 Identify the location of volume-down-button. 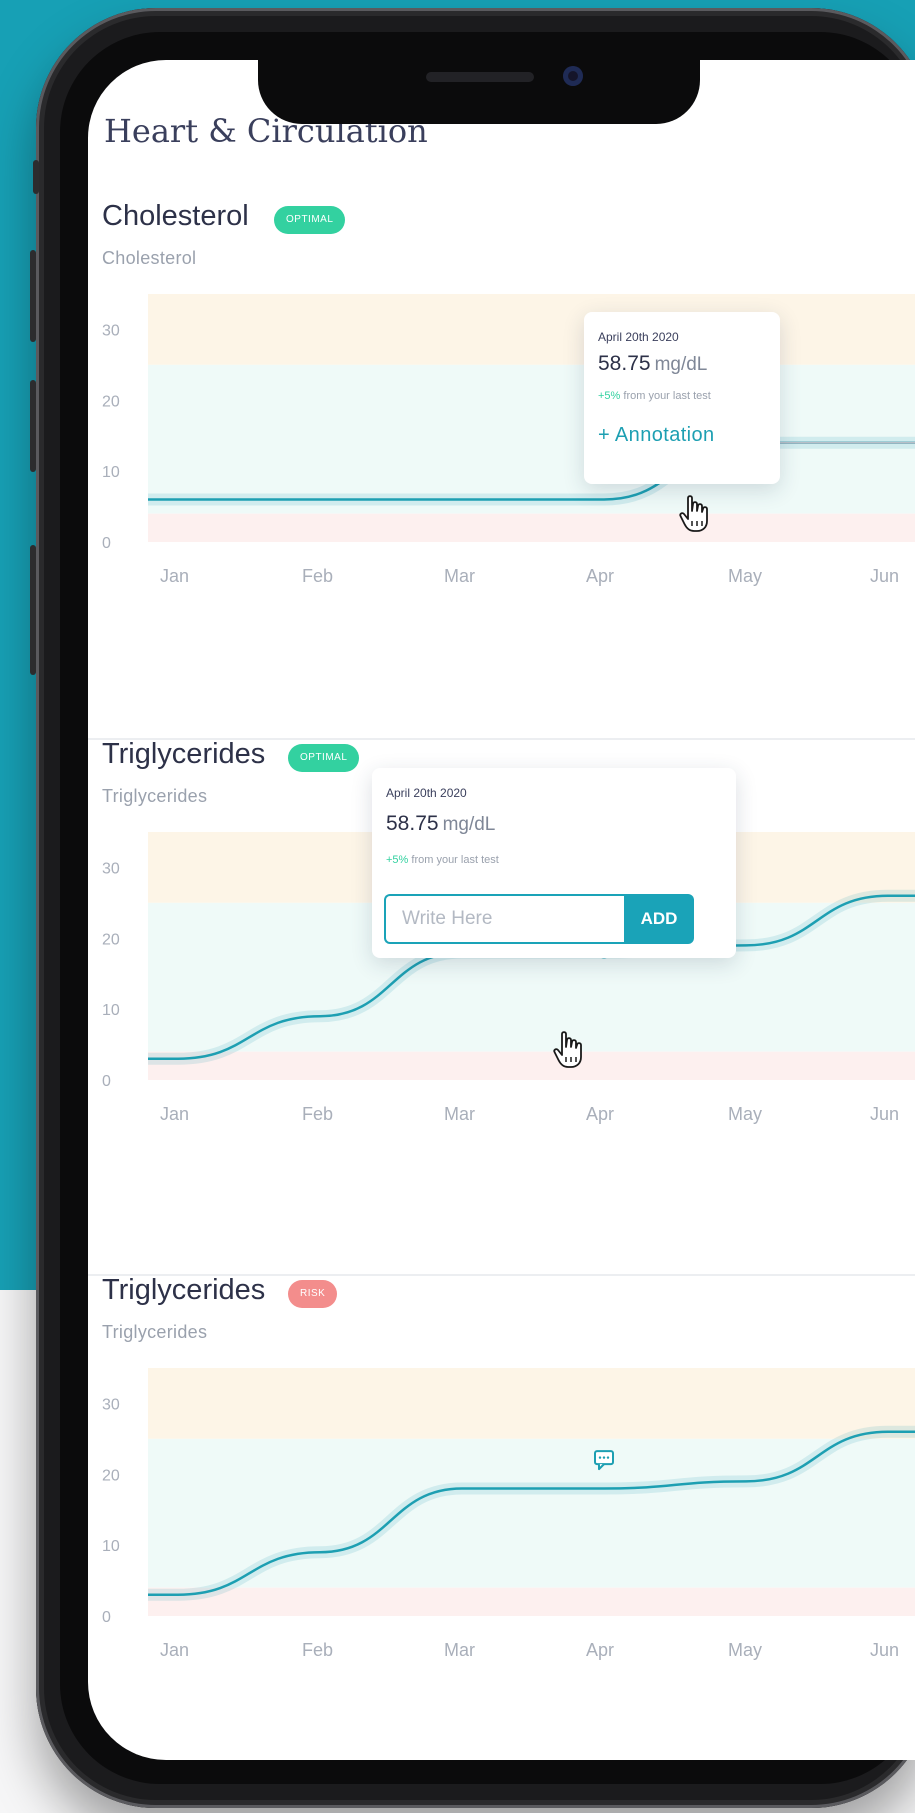
(33, 426).